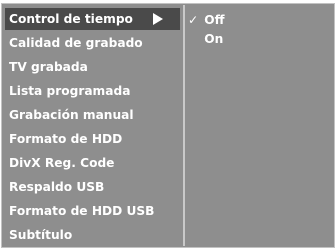 This screenshot has width=336, height=250. I want to click on menu-divider, so click(184, 125).